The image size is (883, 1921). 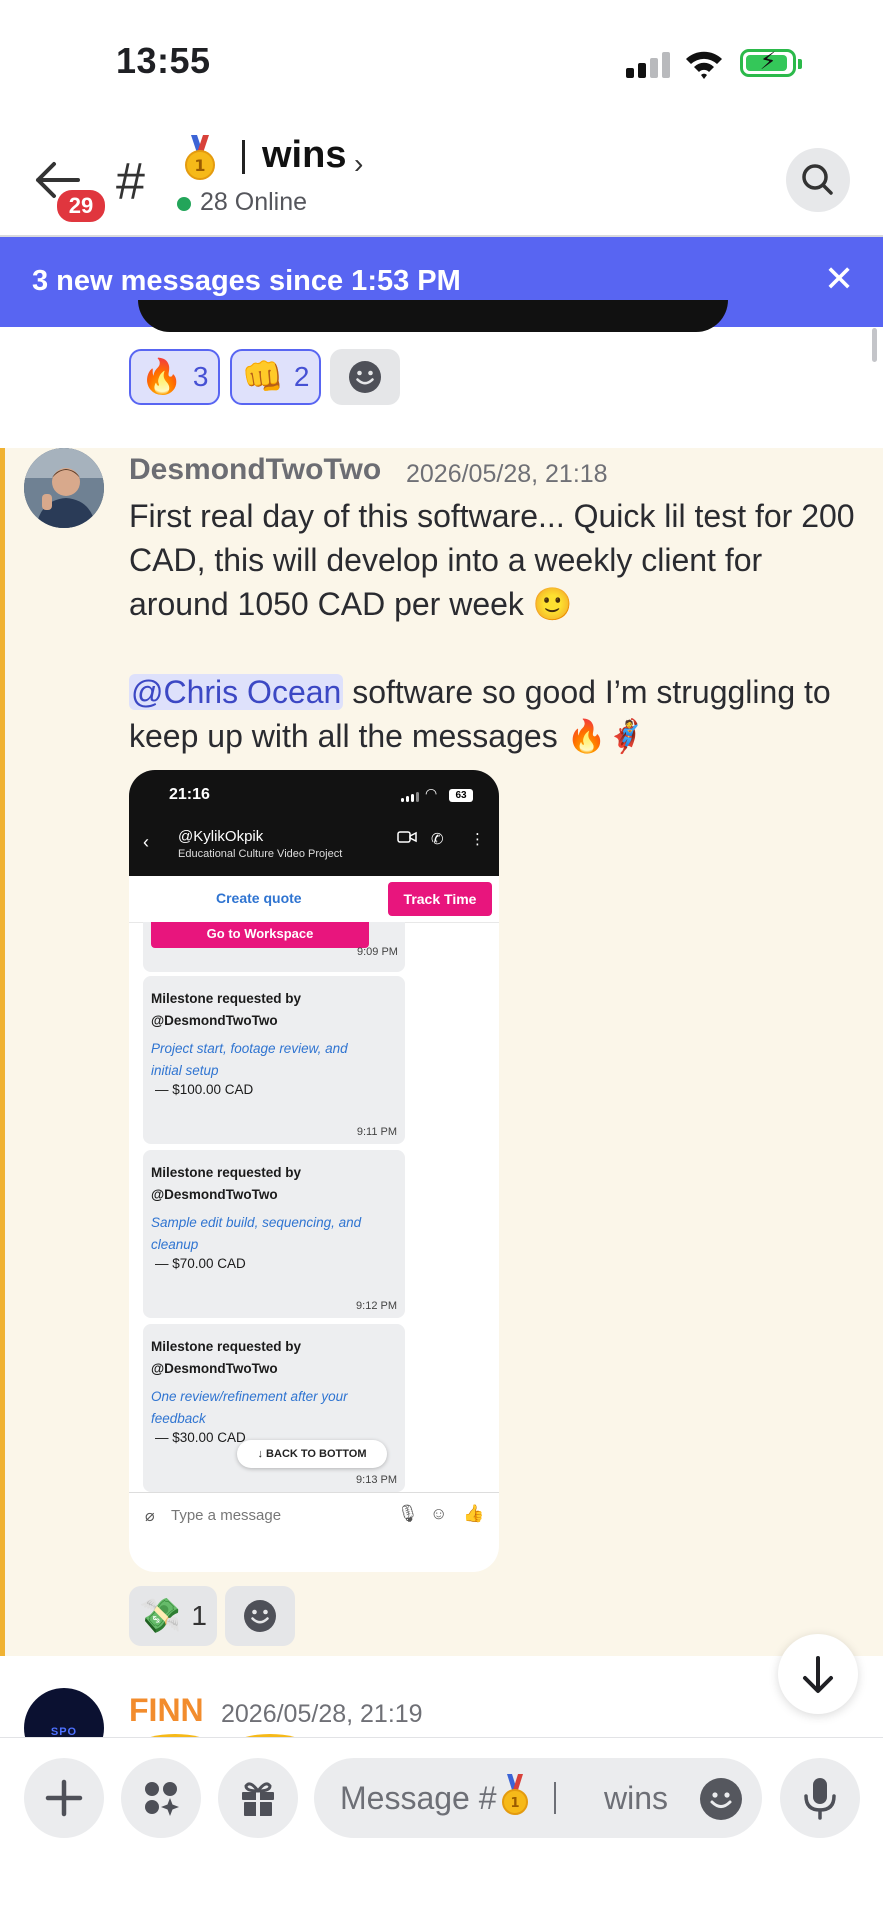 I want to click on fire-emoji-icon: 🔥, so click(x=161, y=377).